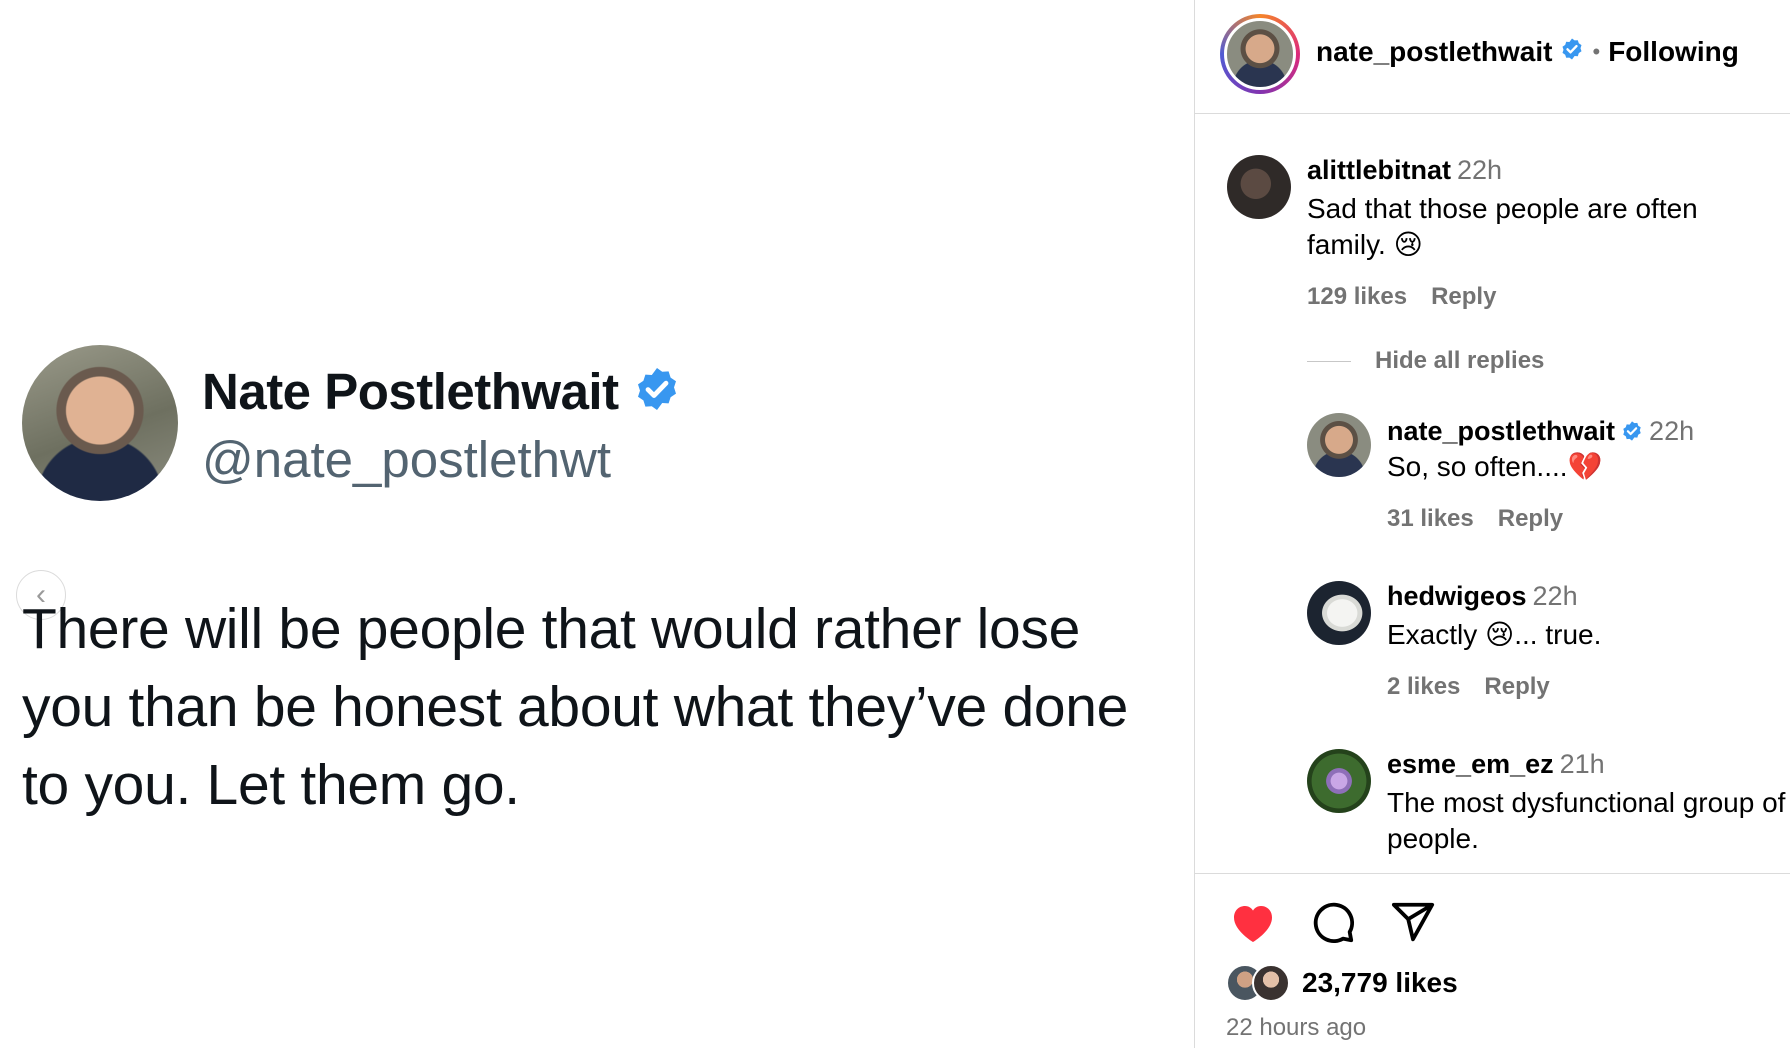 This screenshot has width=1790, height=1048. I want to click on share-icon, so click(1413, 924).